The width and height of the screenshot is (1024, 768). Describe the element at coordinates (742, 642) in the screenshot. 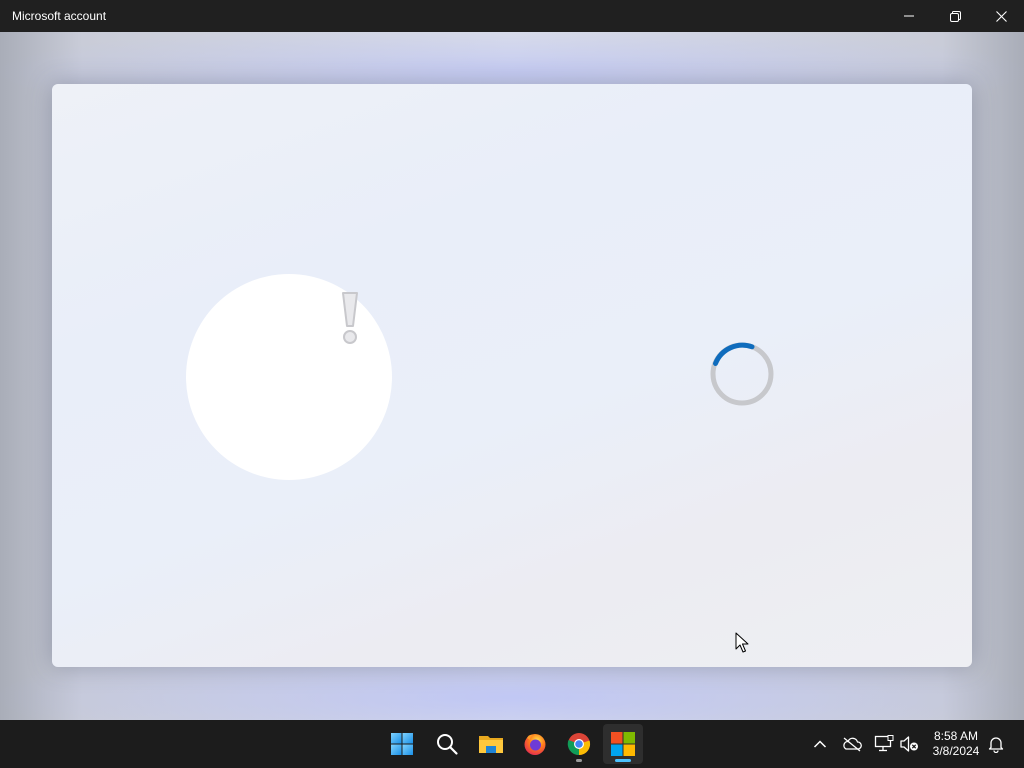

I see `mouse-cursor-icon` at that location.